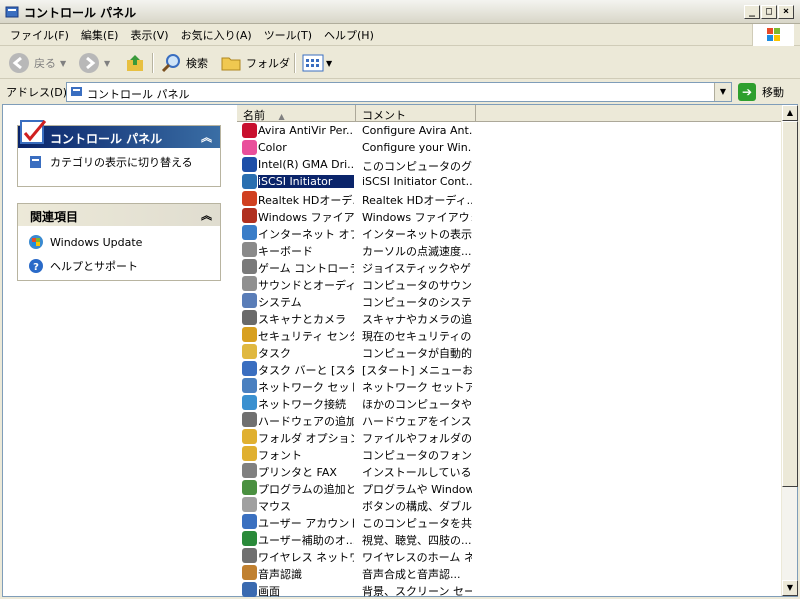 The height and width of the screenshot is (599, 800). Describe the element at coordinates (790, 113) in the screenshot. I see `scroll-up-button: ▲` at that location.